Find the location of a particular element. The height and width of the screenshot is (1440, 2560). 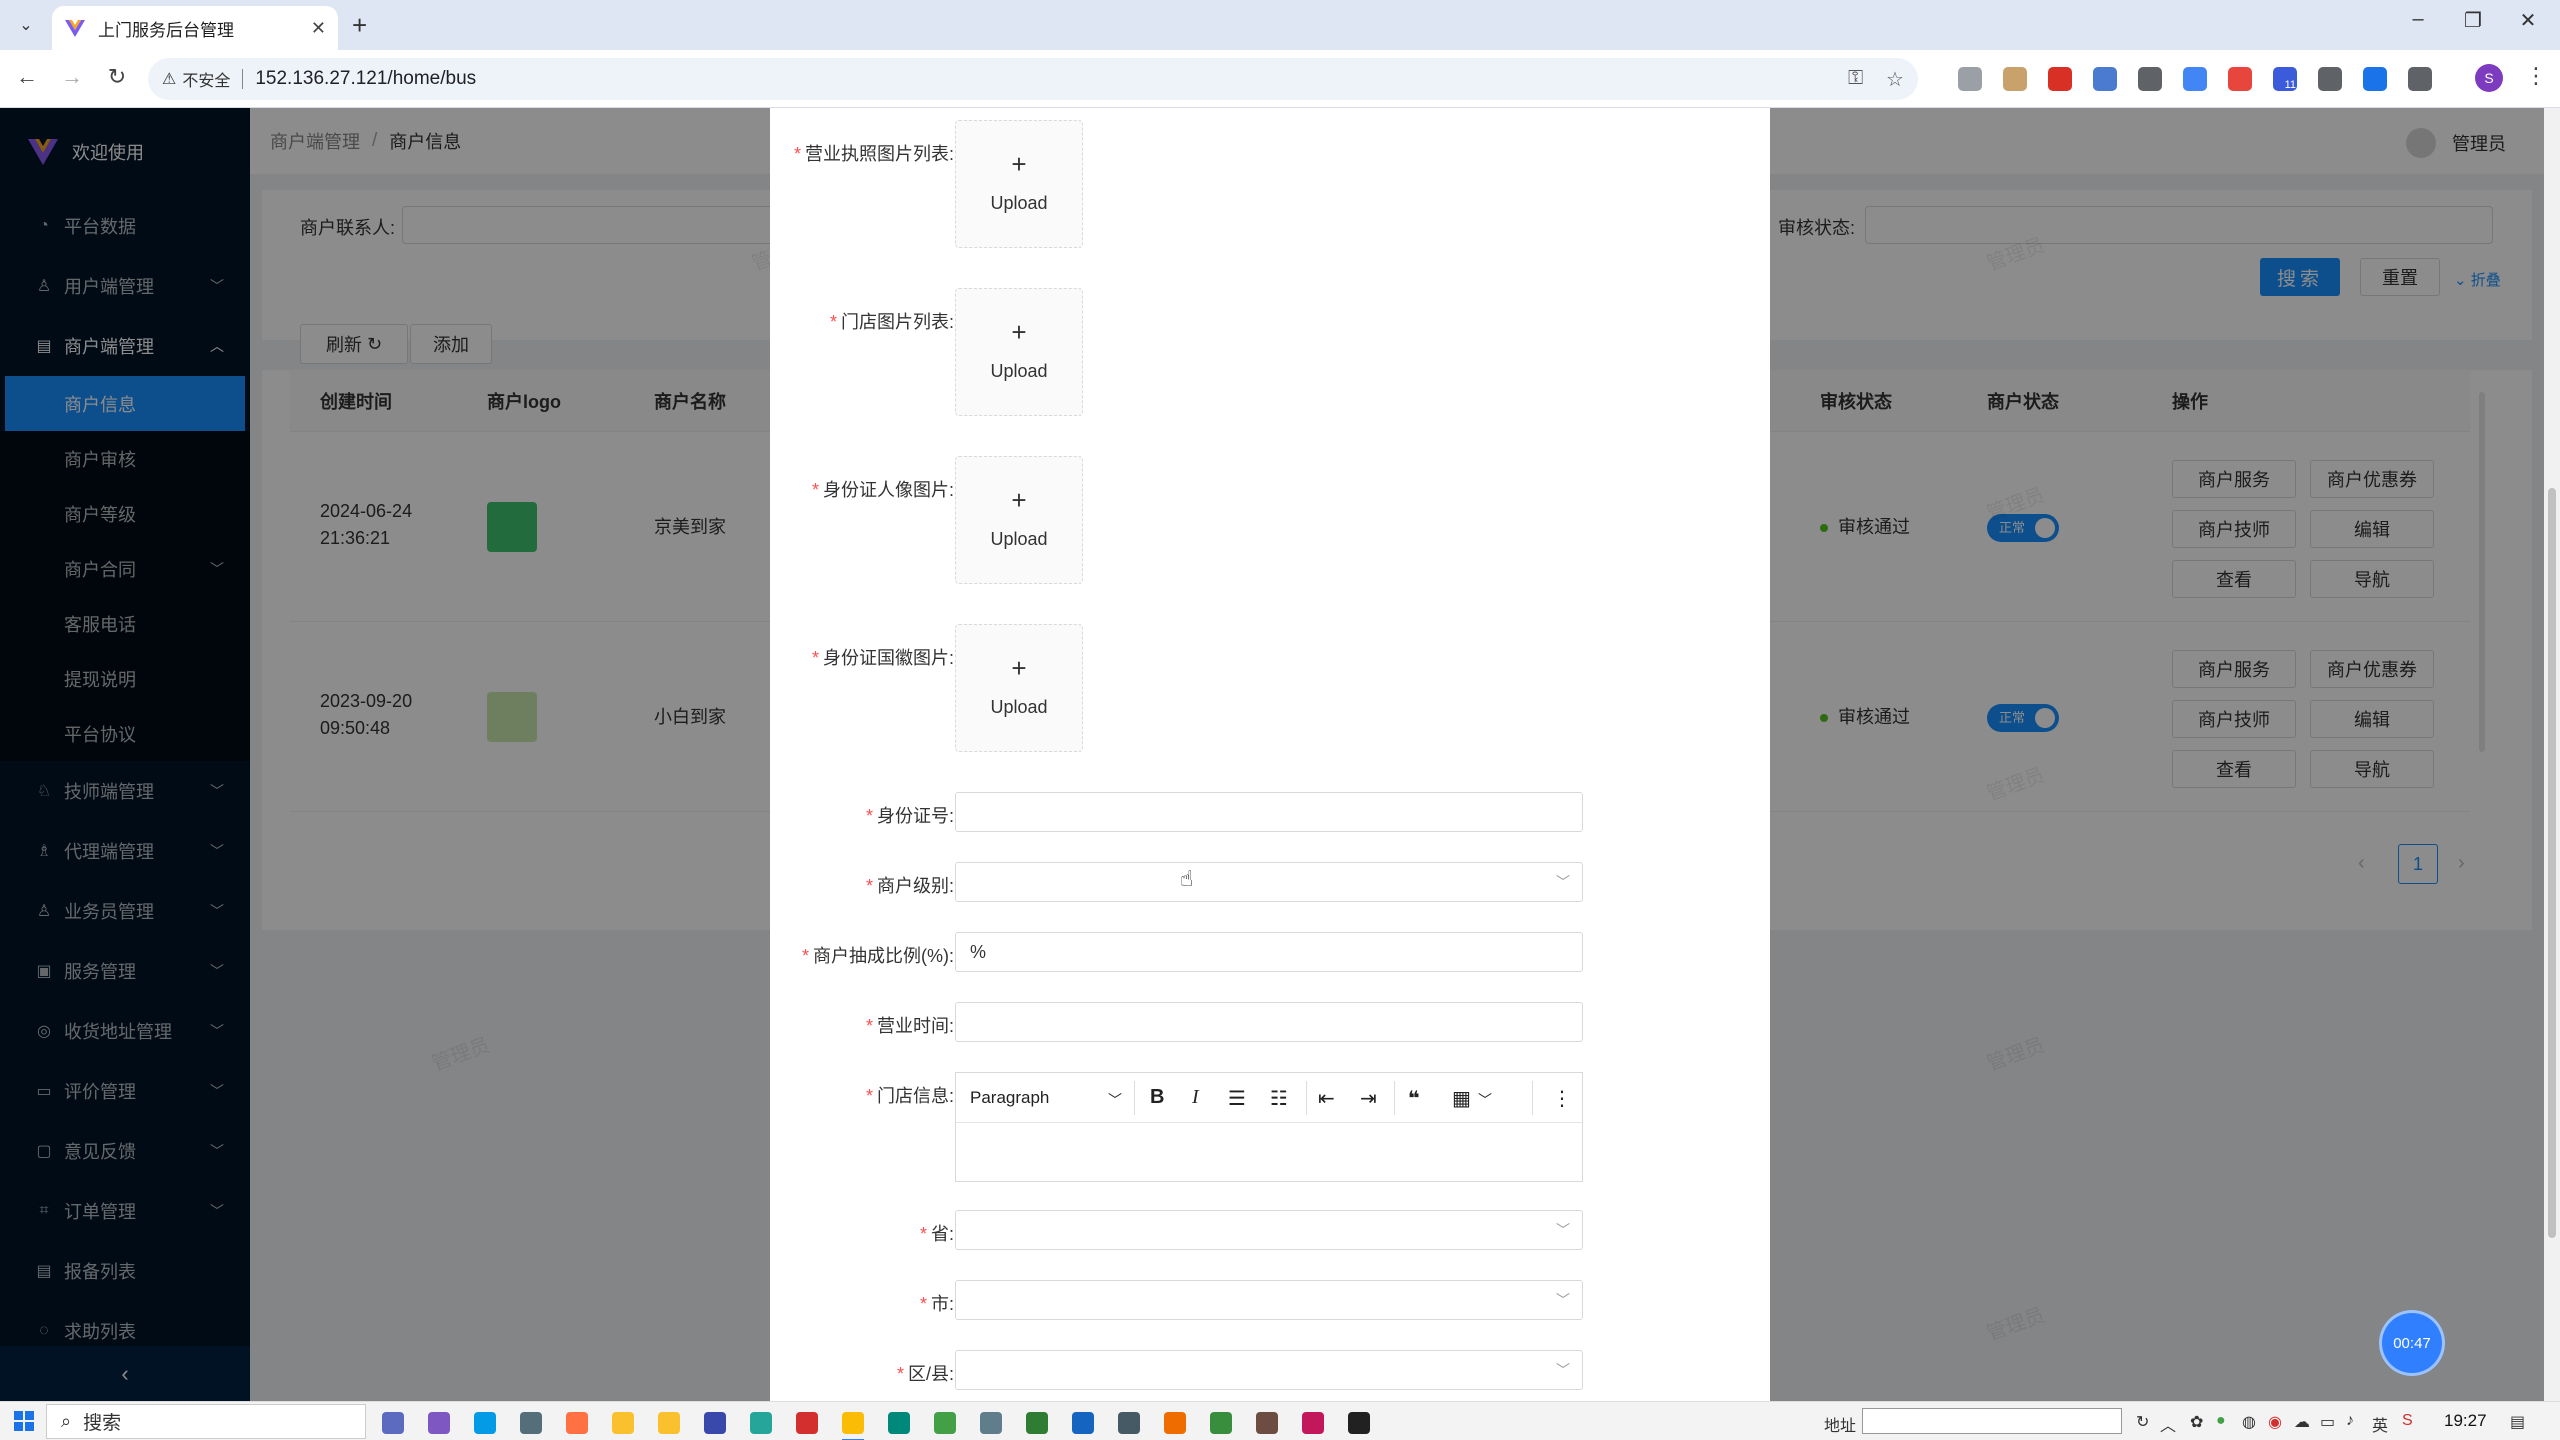

new-tab-icon: + is located at coordinates (359, 25).